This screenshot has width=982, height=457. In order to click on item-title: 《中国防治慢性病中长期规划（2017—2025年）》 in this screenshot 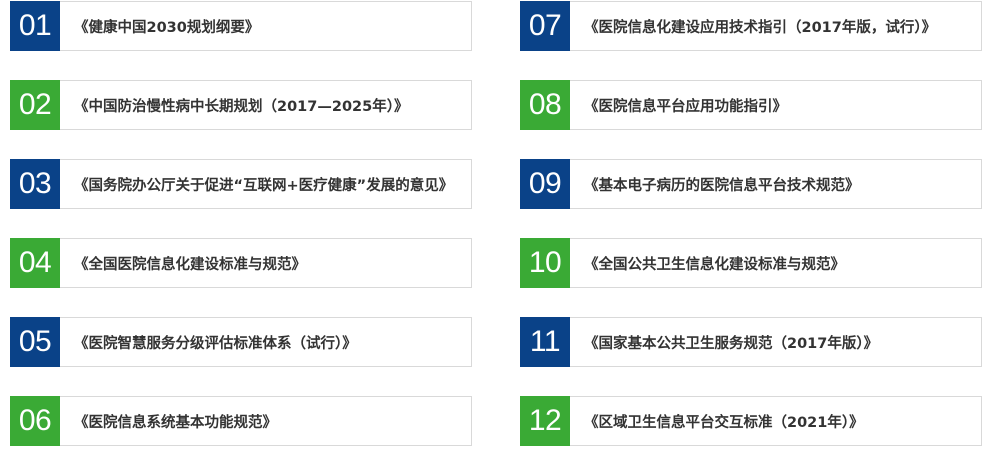, I will do `click(266, 105)`.